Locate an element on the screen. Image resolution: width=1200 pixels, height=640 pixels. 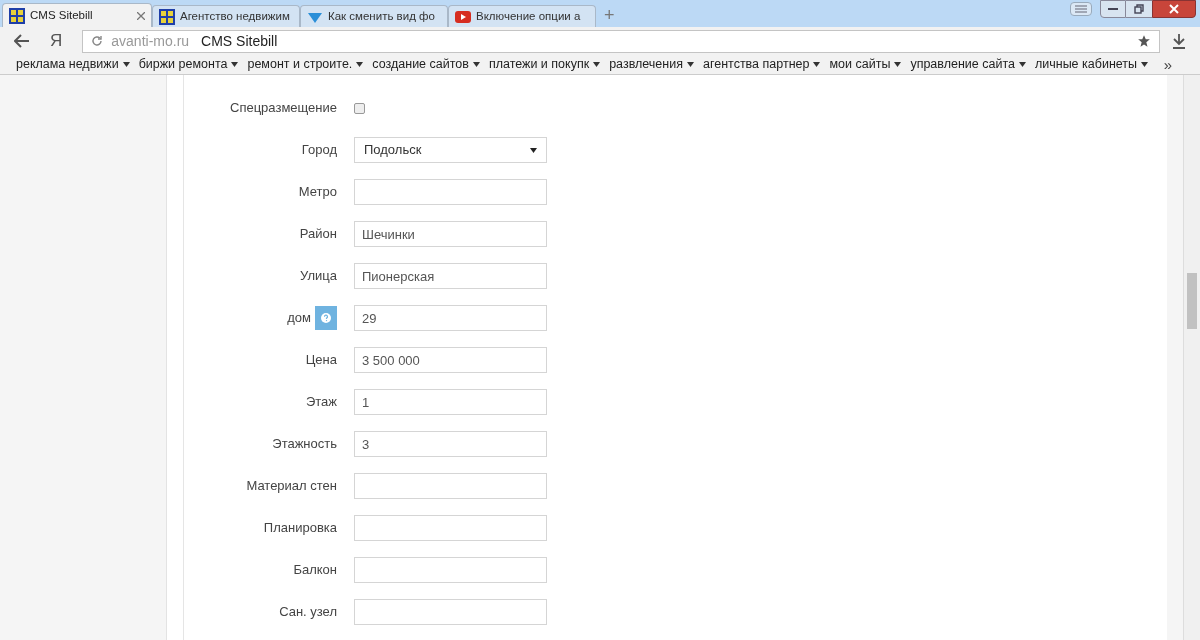
browser-tab: Как сменить вид фо is located at coordinates (374, 16).